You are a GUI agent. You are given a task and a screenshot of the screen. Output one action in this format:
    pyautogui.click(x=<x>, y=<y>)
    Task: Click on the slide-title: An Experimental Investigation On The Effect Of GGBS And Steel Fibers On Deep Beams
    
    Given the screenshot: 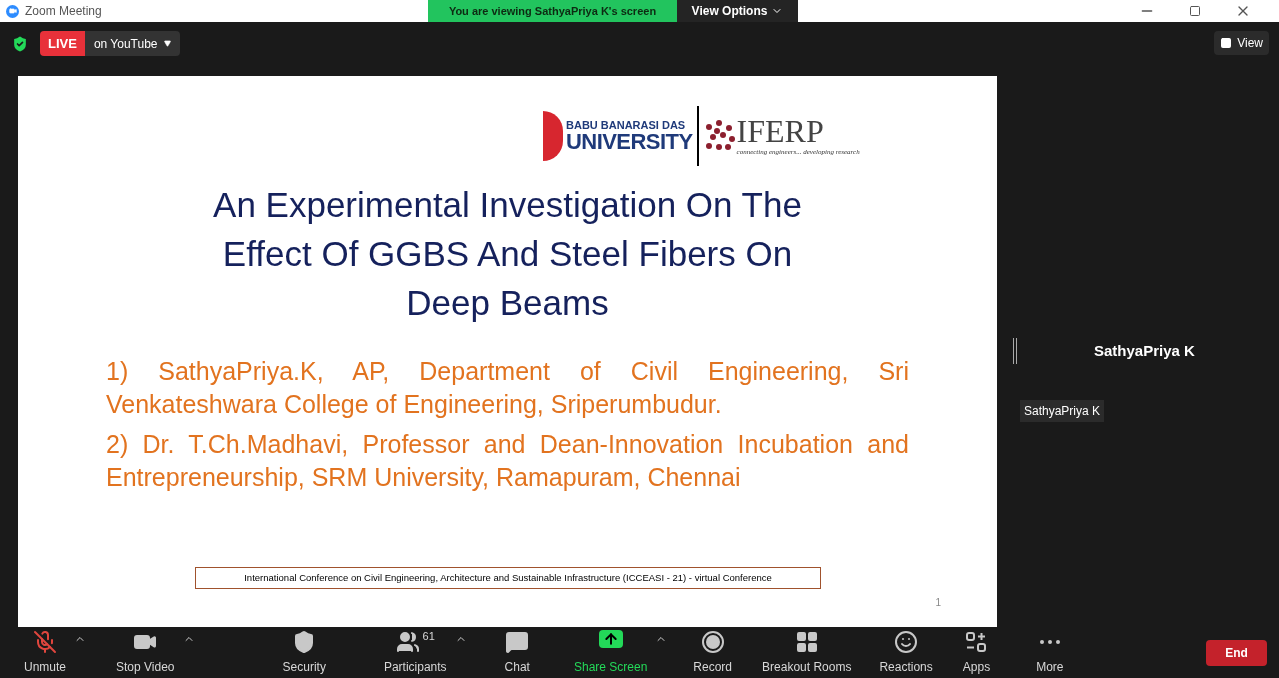 What is the action you would take?
    pyautogui.click(x=507, y=254)
    